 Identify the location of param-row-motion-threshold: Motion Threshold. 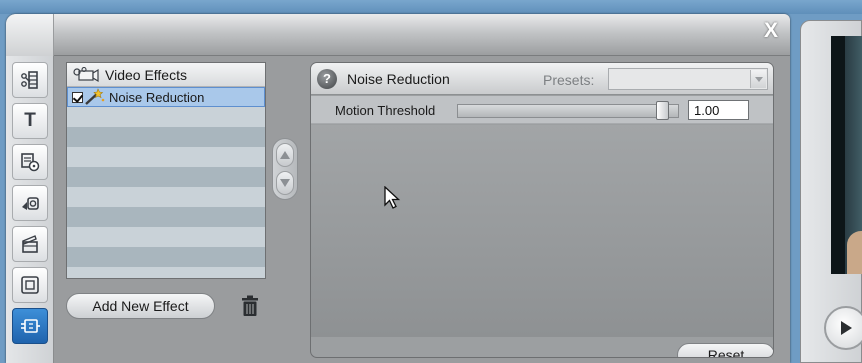
(542, 110).